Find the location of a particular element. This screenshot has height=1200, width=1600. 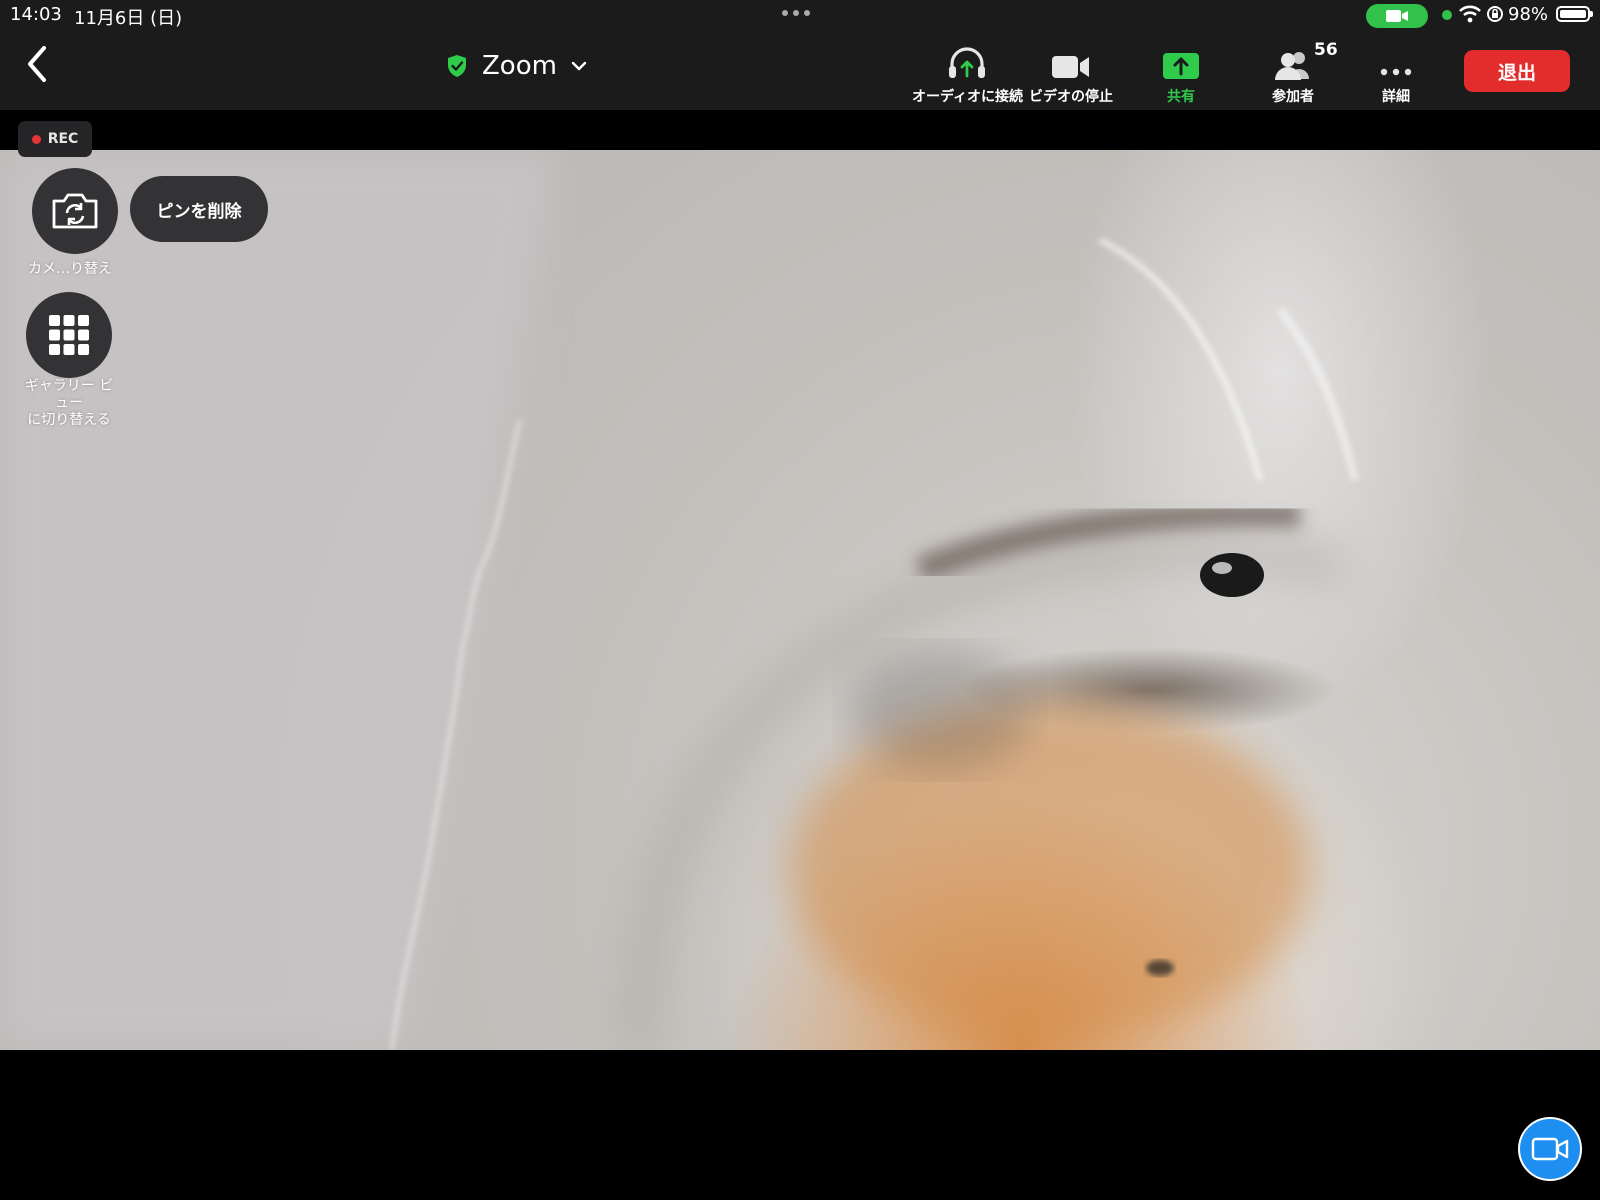

grid-icon is located at coordinates (69, 335).